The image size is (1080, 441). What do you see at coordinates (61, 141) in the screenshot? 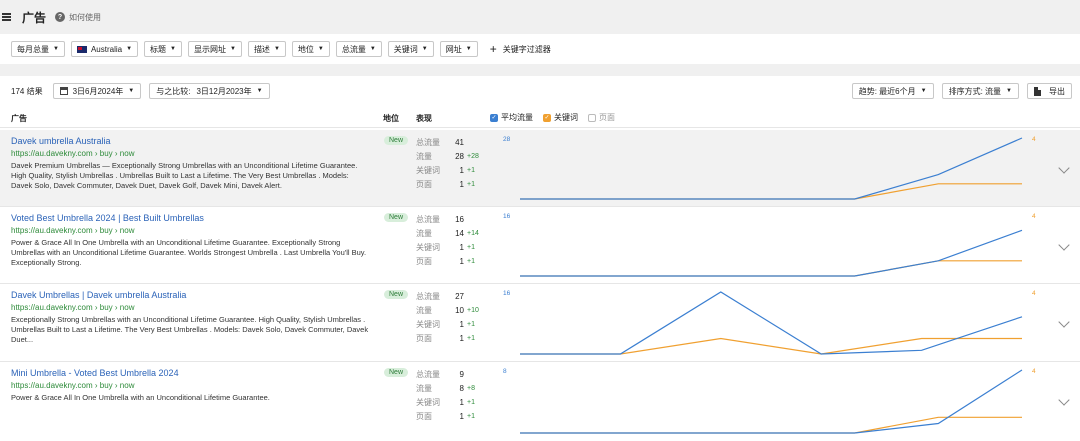
I see `ad-title: Davek umbrella Australia` at bounding box center [61, 141].